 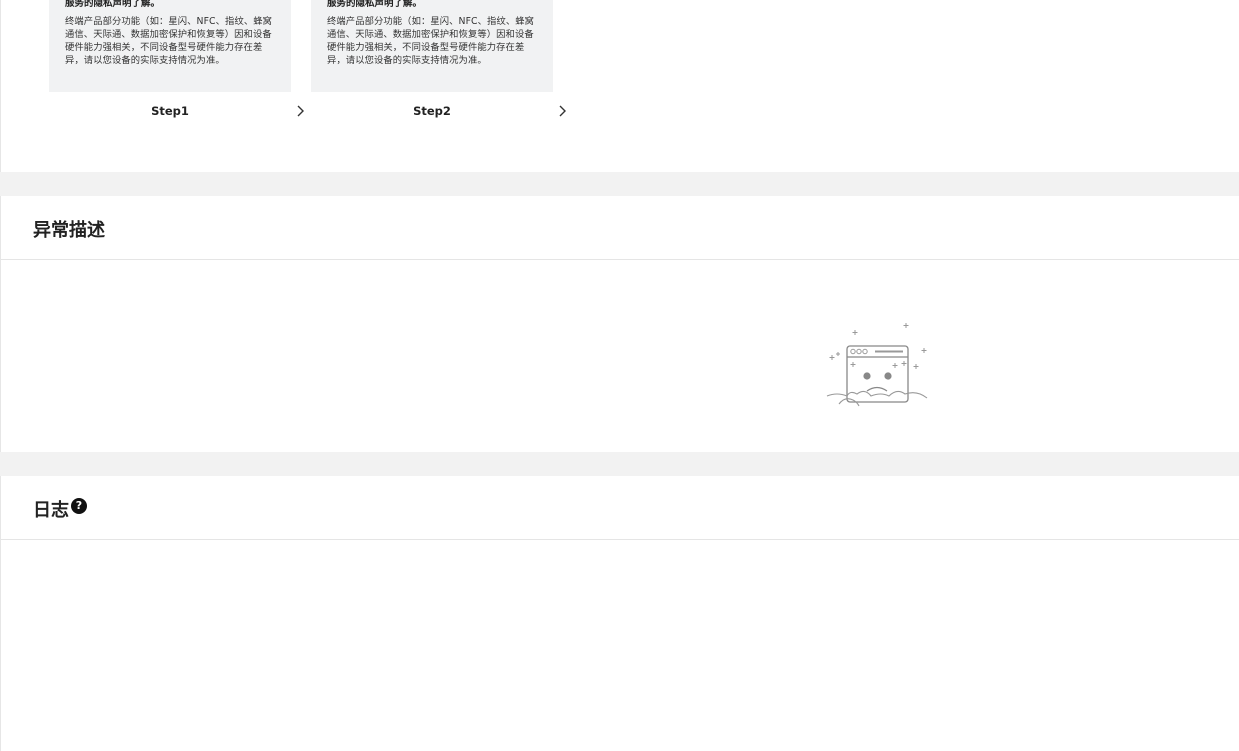 I want to click on step-label-1: Step1, so click(x=170, y=111).